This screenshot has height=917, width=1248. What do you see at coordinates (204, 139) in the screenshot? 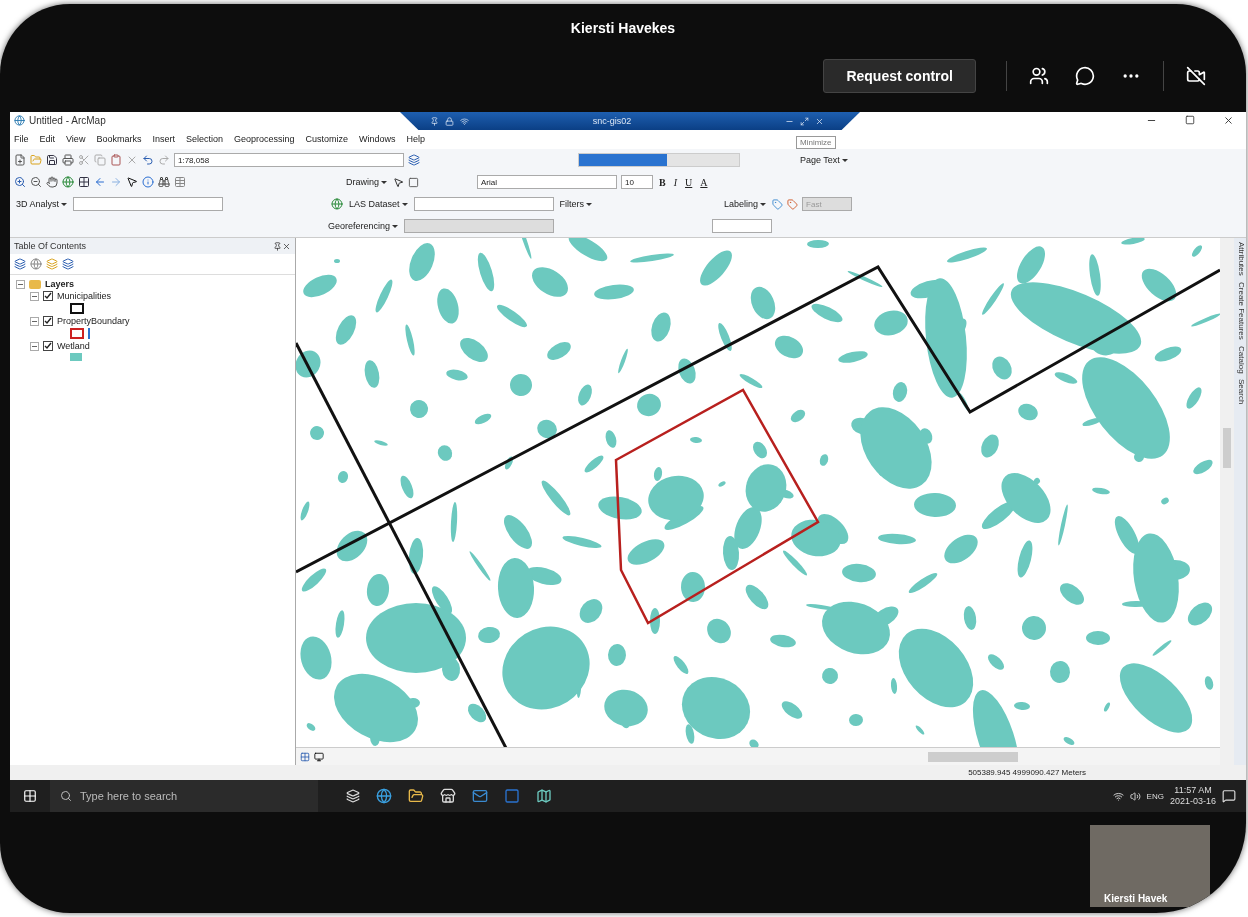
I see `menu-item: Selection` at bounding box center [204, 139].